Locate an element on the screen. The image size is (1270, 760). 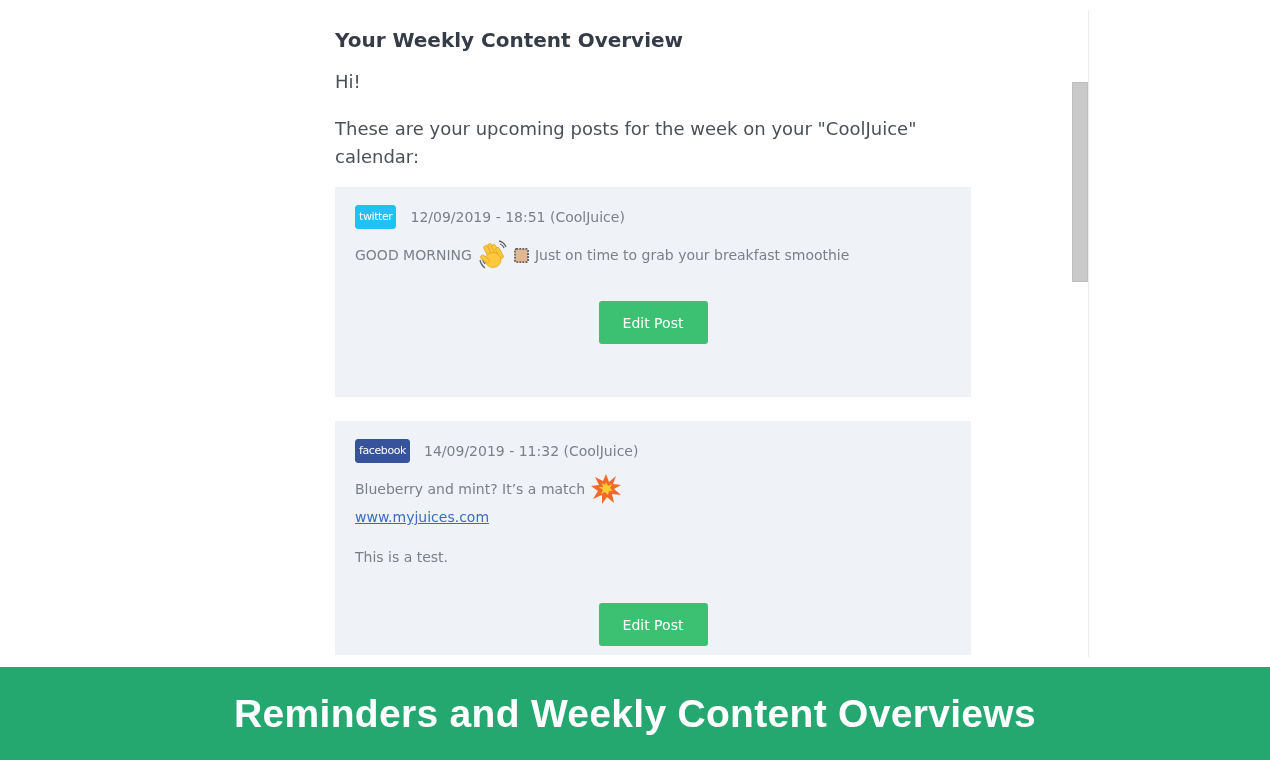
greeting-text: Hi! is located at coordinates (348, 82).